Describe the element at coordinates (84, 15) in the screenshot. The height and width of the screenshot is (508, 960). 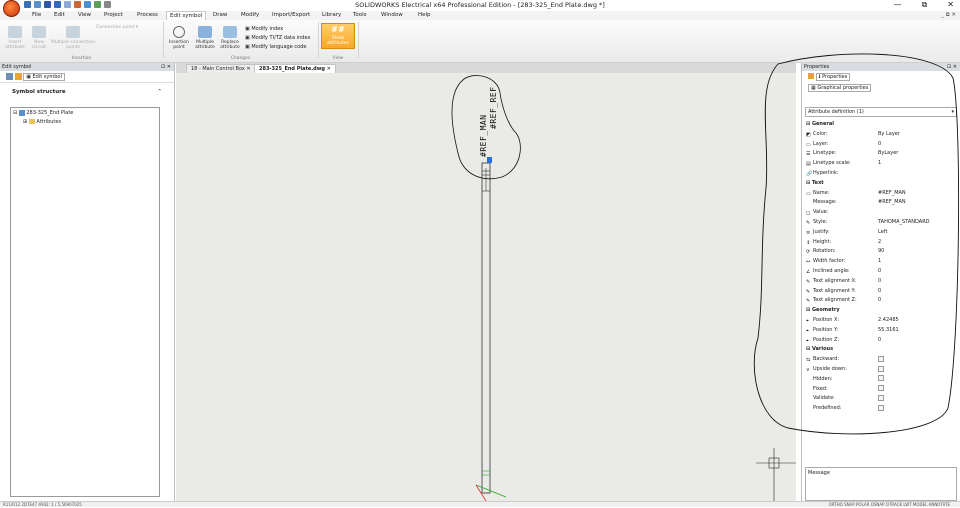
I see `menu-view: View` at that location.